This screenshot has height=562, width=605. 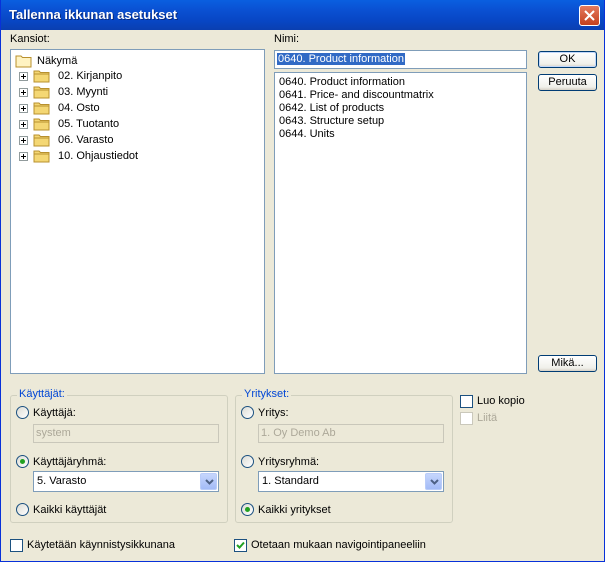 I want to click on user-field: system, so click(x=126, y=433).